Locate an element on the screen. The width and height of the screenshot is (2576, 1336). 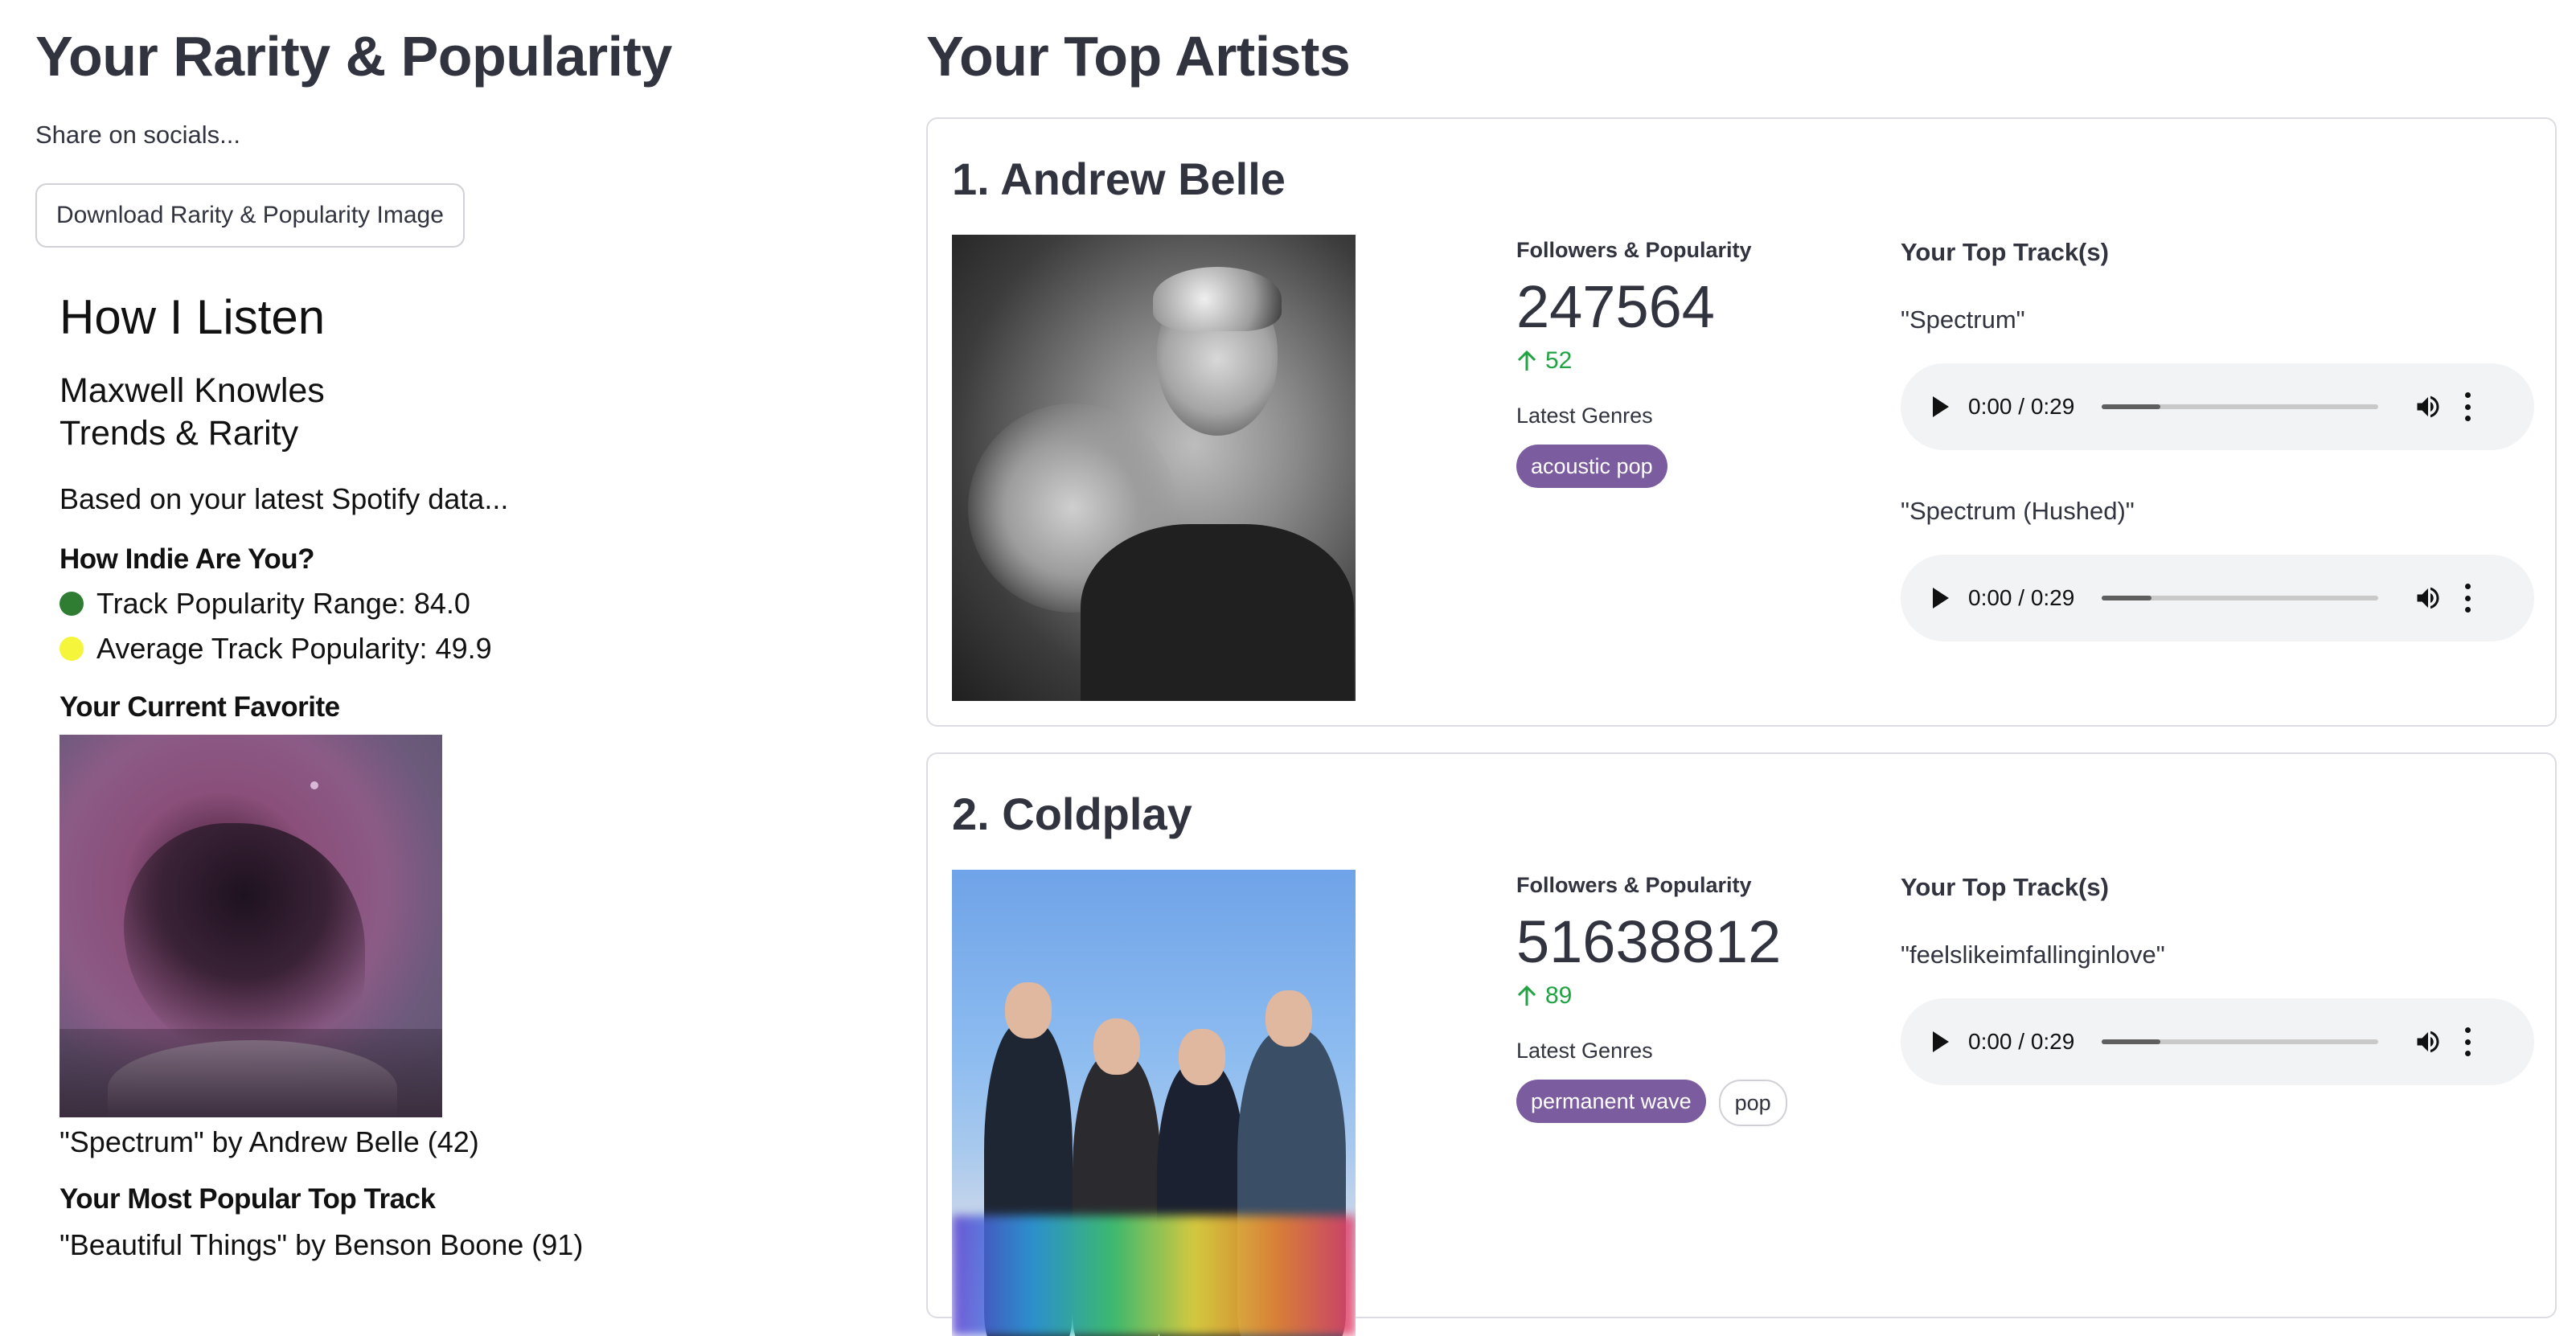
track-title: "feelslikeimfallinginlove" is located at coordinates (2033, 955).